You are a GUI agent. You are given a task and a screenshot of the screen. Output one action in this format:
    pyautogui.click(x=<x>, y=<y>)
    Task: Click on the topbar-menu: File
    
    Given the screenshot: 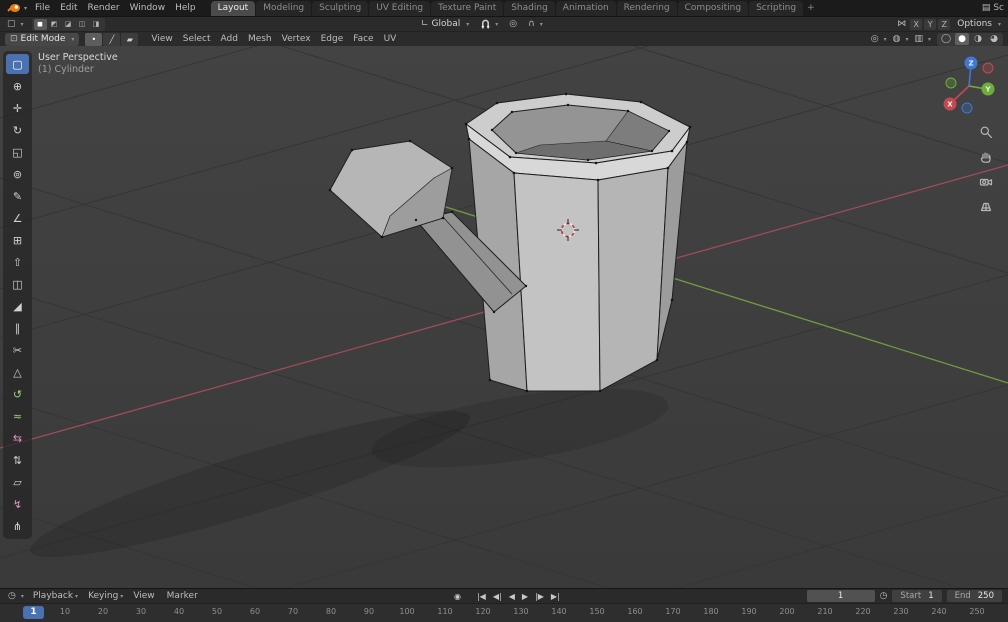 What is the action you would take?
    pyautogui.click(x=42, y=8)
    